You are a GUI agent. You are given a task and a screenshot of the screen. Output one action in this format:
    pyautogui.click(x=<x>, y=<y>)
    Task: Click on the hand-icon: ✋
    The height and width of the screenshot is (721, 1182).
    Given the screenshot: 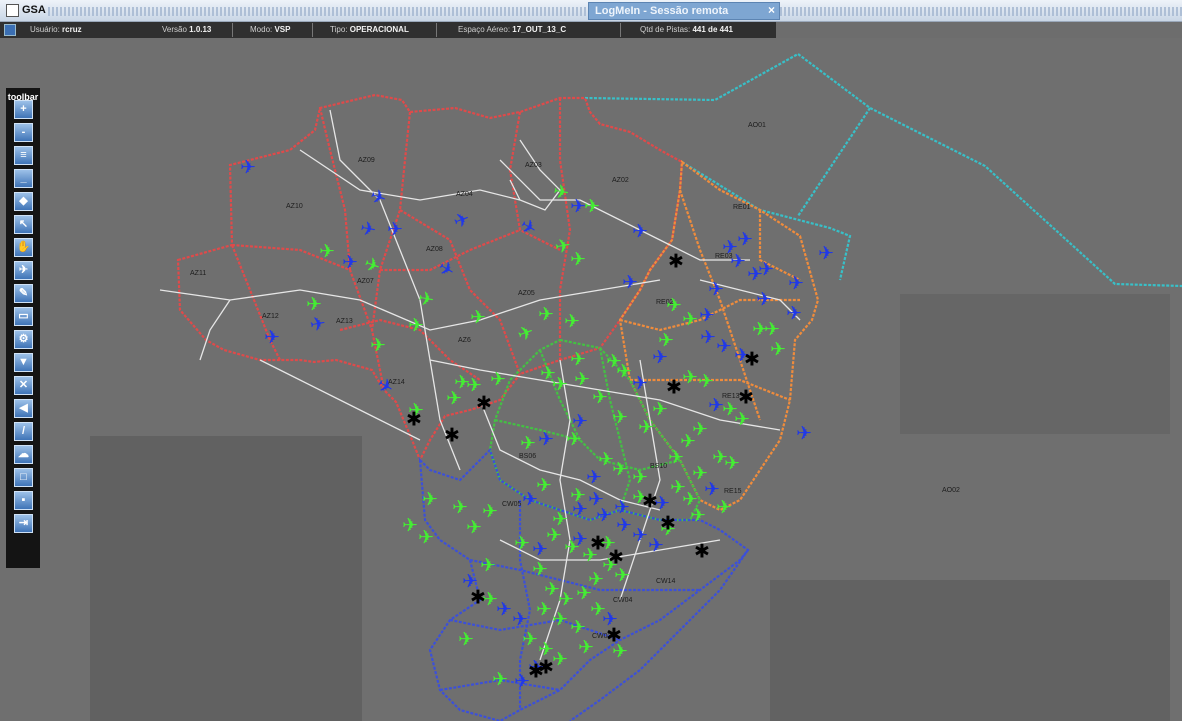 What is the action you would take?
    pyautogui.click(x=23, y=247)
    